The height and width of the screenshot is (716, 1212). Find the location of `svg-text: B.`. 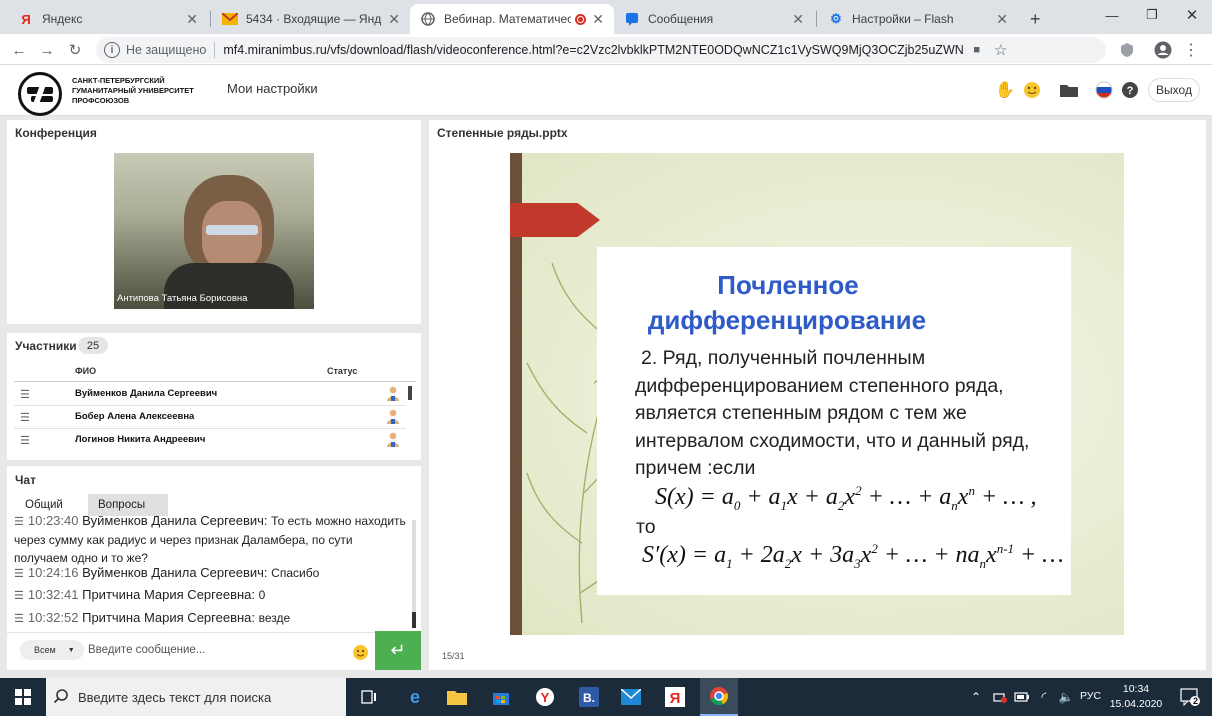

svg-text: B. is located at coordinates (589, 698).